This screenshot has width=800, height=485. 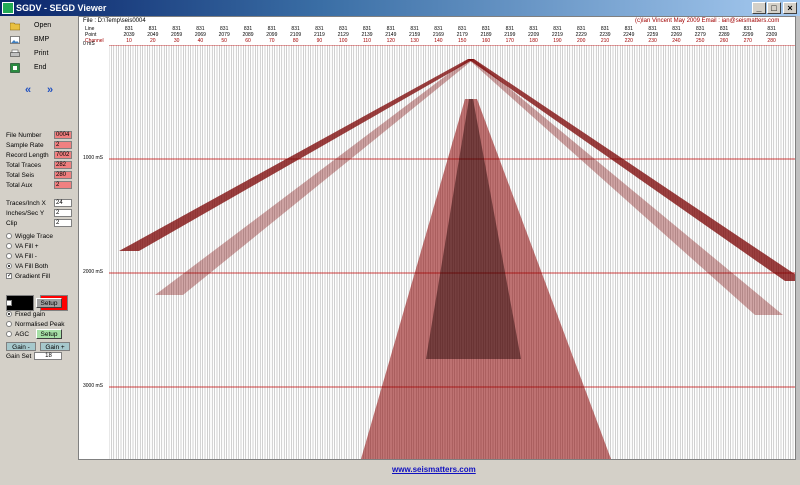 I want to click on trace-header: 831 2279 250, so click(x=700, y=35).